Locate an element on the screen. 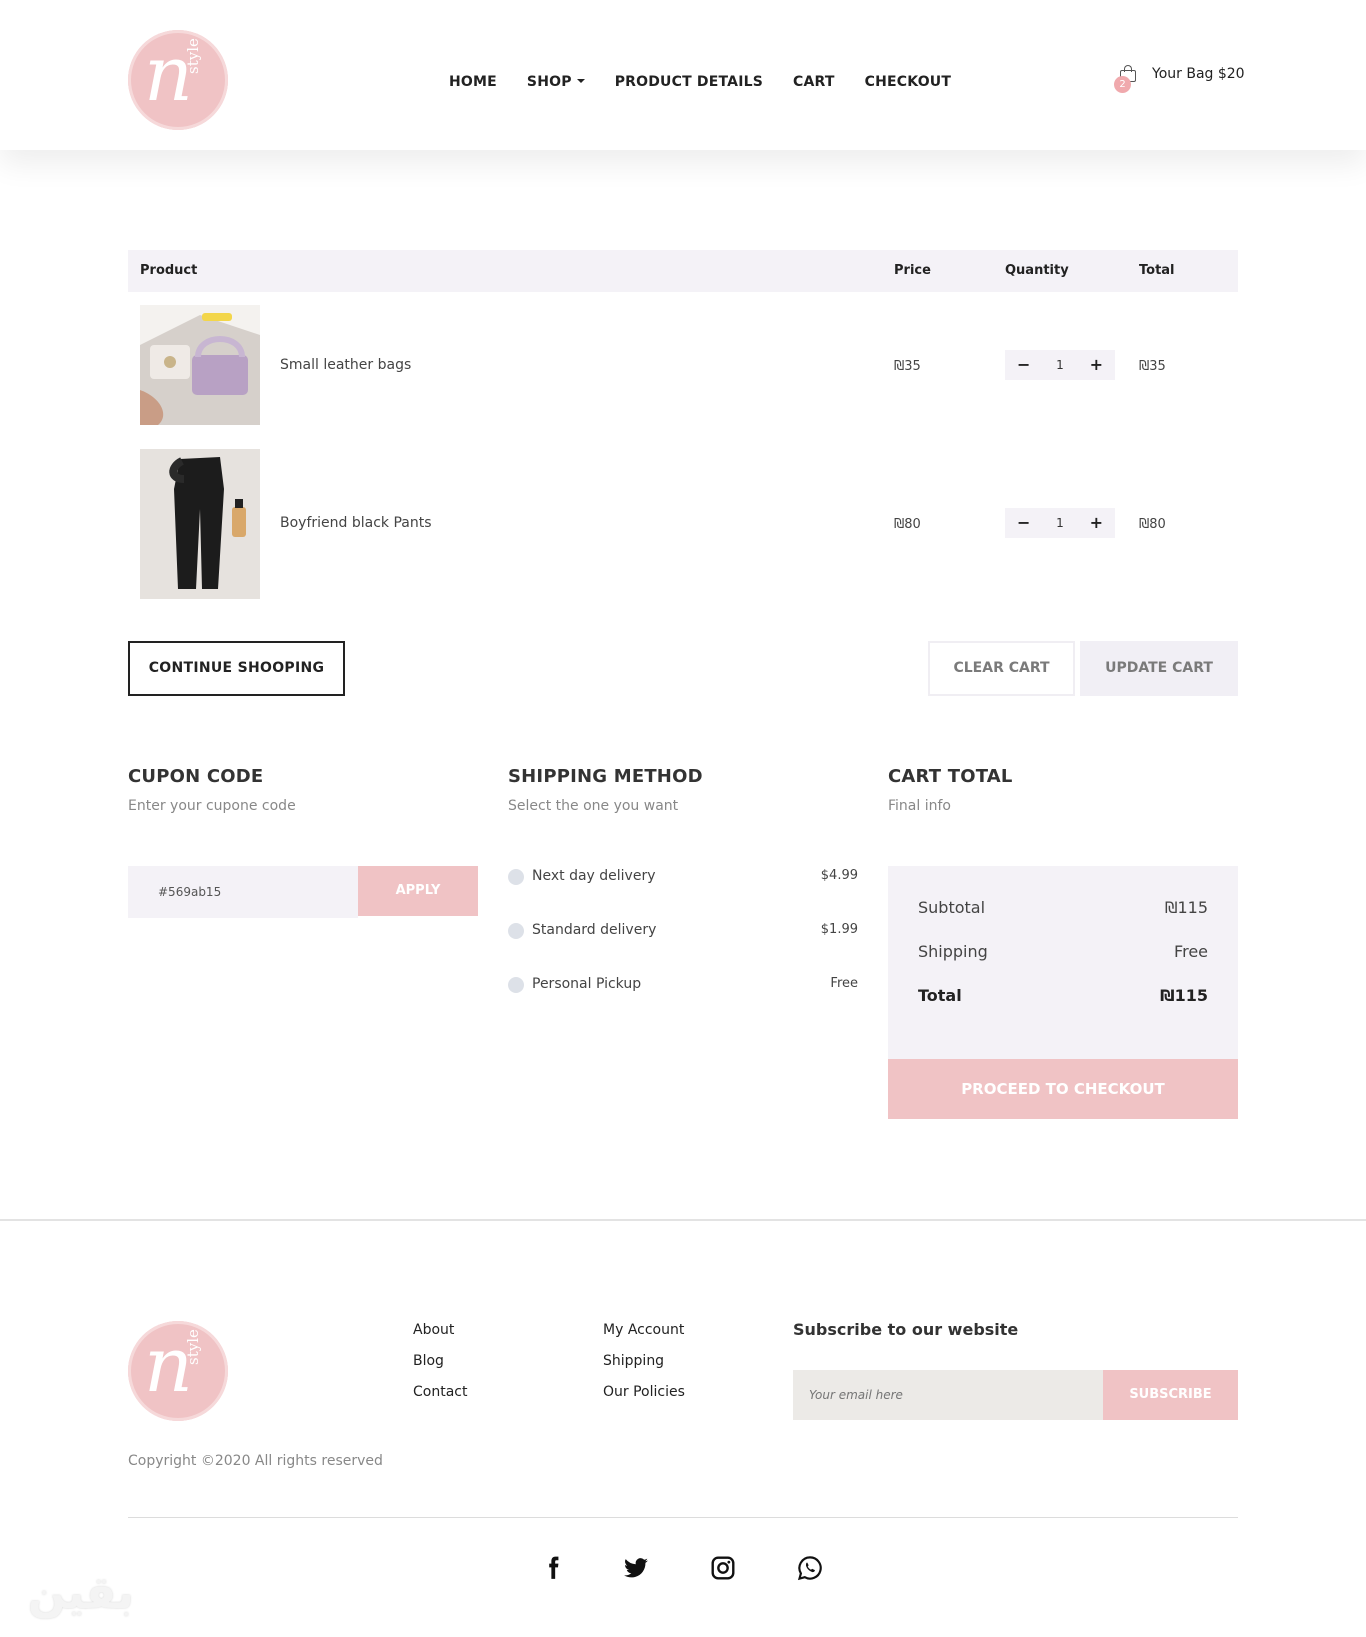  shipping-option-name: Standard delivery is located at coordinates (594, 930).